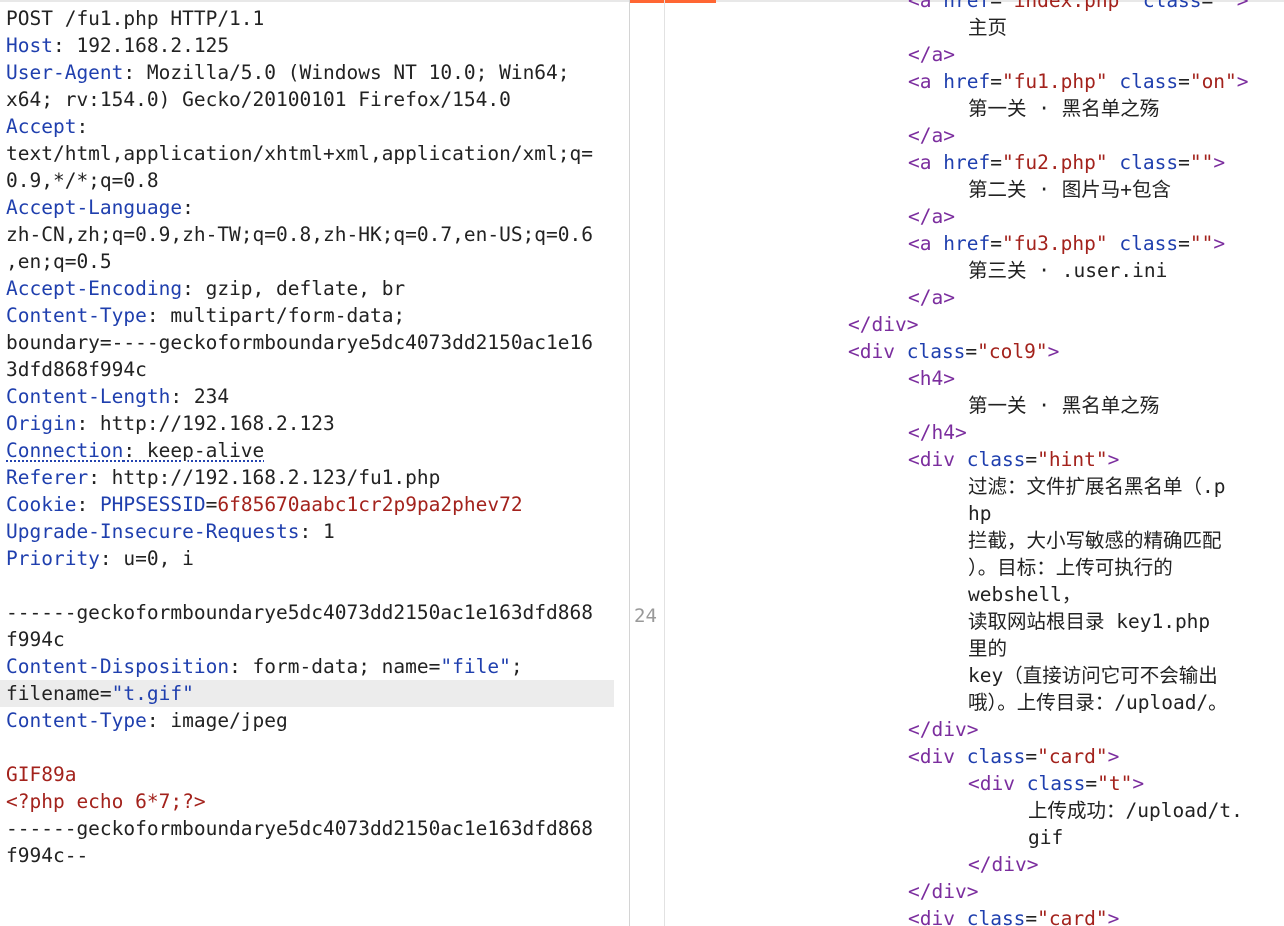  Describe the element at coordinates (317, 18) in the screenshot. I see `request-line: POST /fu1.php HTTP/1.1` at that location.